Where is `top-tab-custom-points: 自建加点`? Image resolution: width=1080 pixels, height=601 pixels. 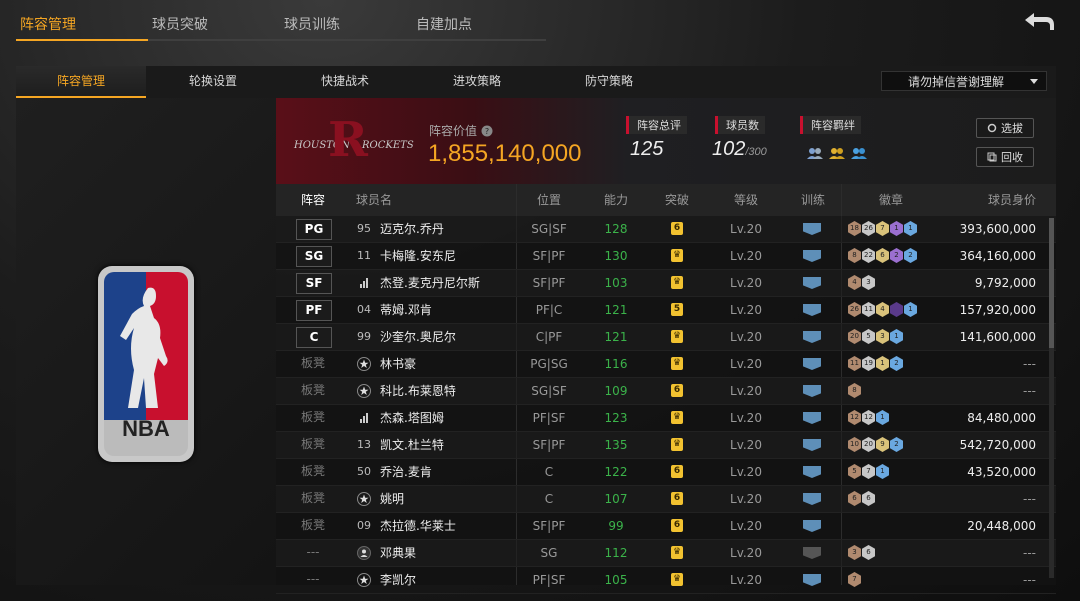
top-tab-custom-points: 自建加点 is located at coordinates (479, 27).